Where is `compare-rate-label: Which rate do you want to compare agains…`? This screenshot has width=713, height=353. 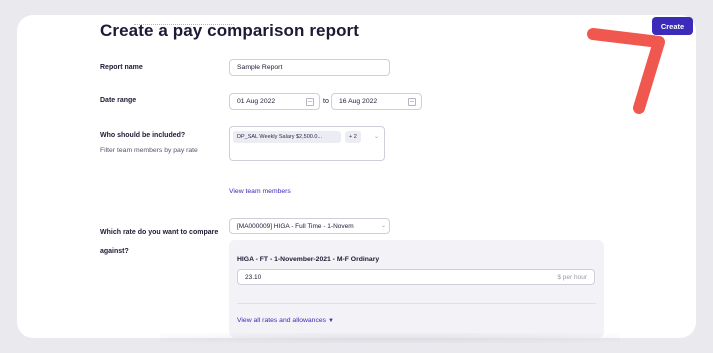
compare-rate-label: Which rate do you want to compare agains… is located at coordinates (159, 242).